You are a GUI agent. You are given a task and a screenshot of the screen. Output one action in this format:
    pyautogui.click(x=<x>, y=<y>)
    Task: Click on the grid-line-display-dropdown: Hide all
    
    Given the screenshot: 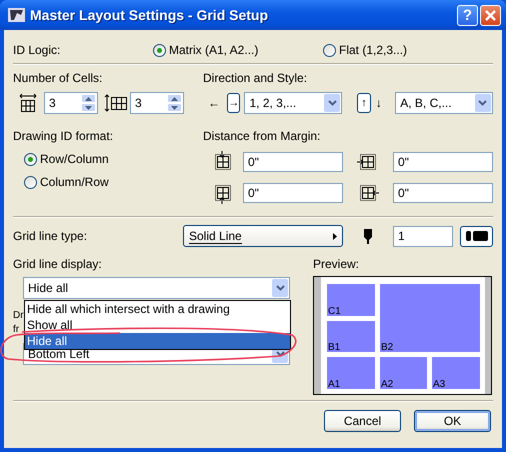 What is the action you would take?
    pyautogui.click(x=156, y=288)
    